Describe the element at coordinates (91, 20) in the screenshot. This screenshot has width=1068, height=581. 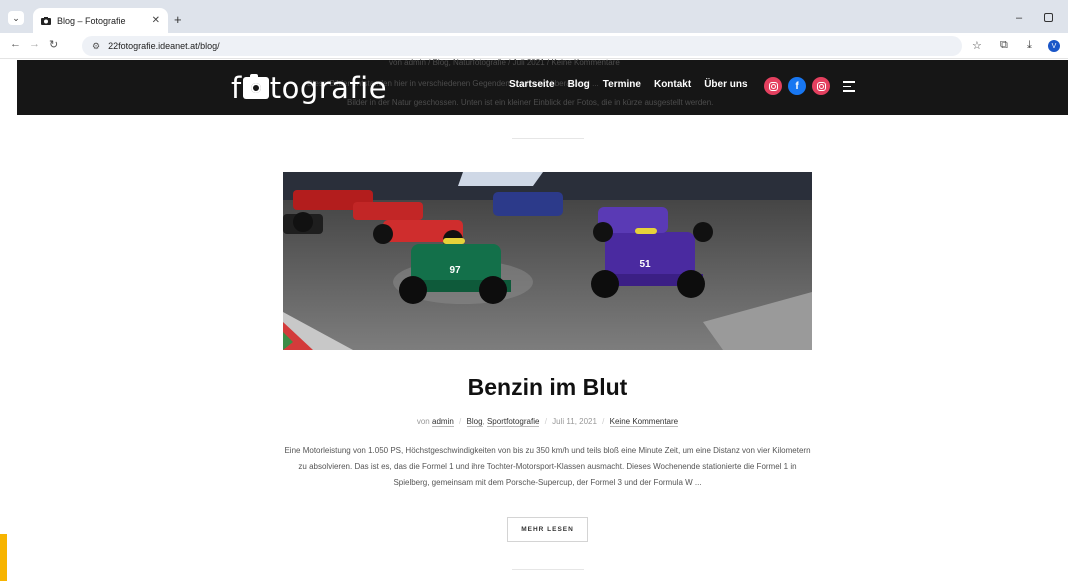
I see `tab-title: Blog – Fotografie` at that location.